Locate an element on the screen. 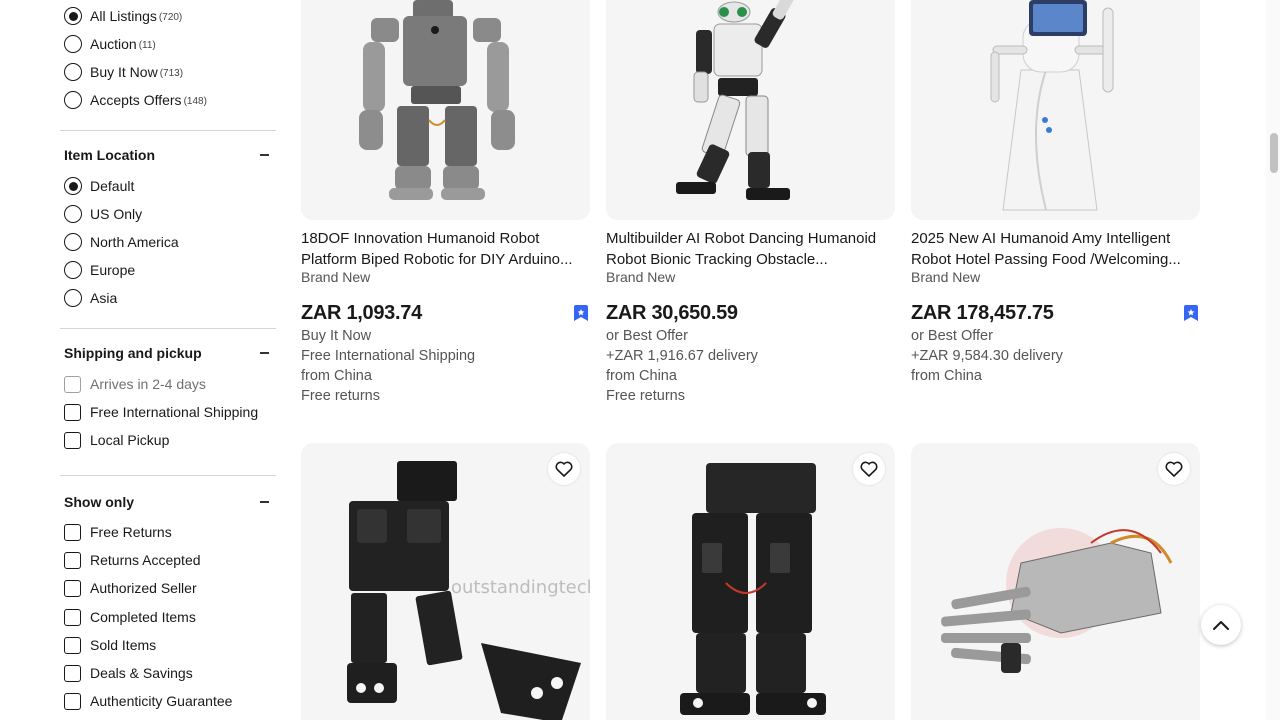 Image resolution: width=1280 pixels, height=720 pixels. option-label: North America is located at coordinates (134, 242).